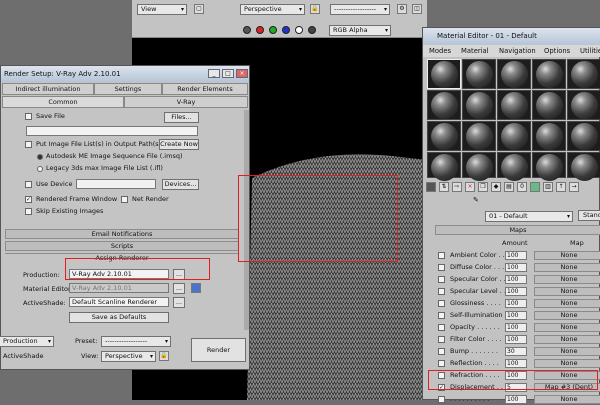  Describe the element at coordinates (28, 116) in the screenshot. I see `save-file-checkbox` at that location.